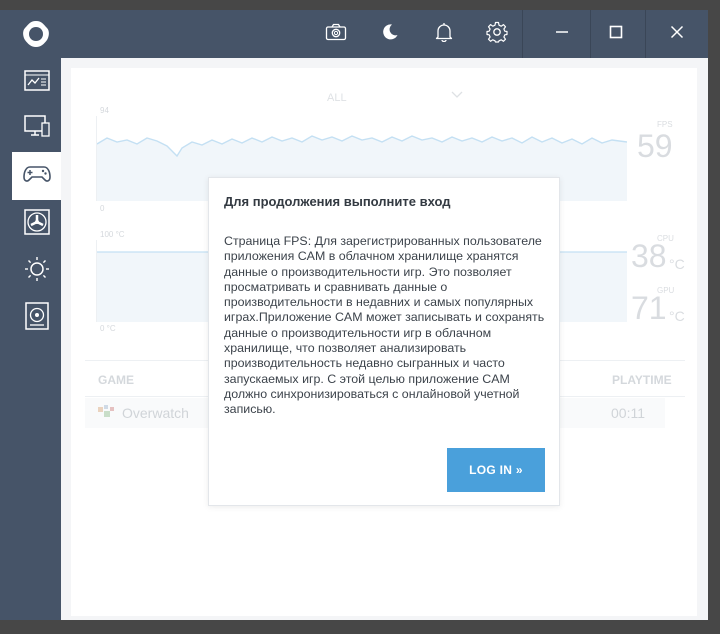 This screenshot has height=634, width=720. I want to click on dropdown-label: ALL, so click(337, 98).